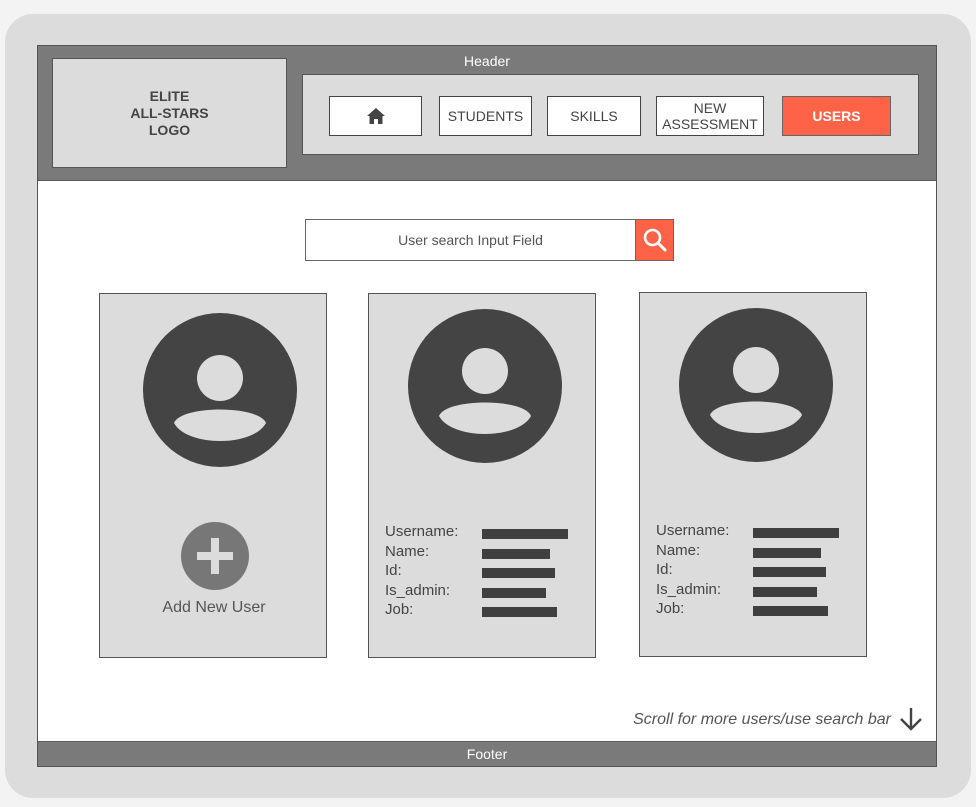 This screenshot has width=976, height=807. What do you see at coordinates (213, 475) in the screenshot?
I see `add-user-card: Add New User` at bounding box center [213, 475].